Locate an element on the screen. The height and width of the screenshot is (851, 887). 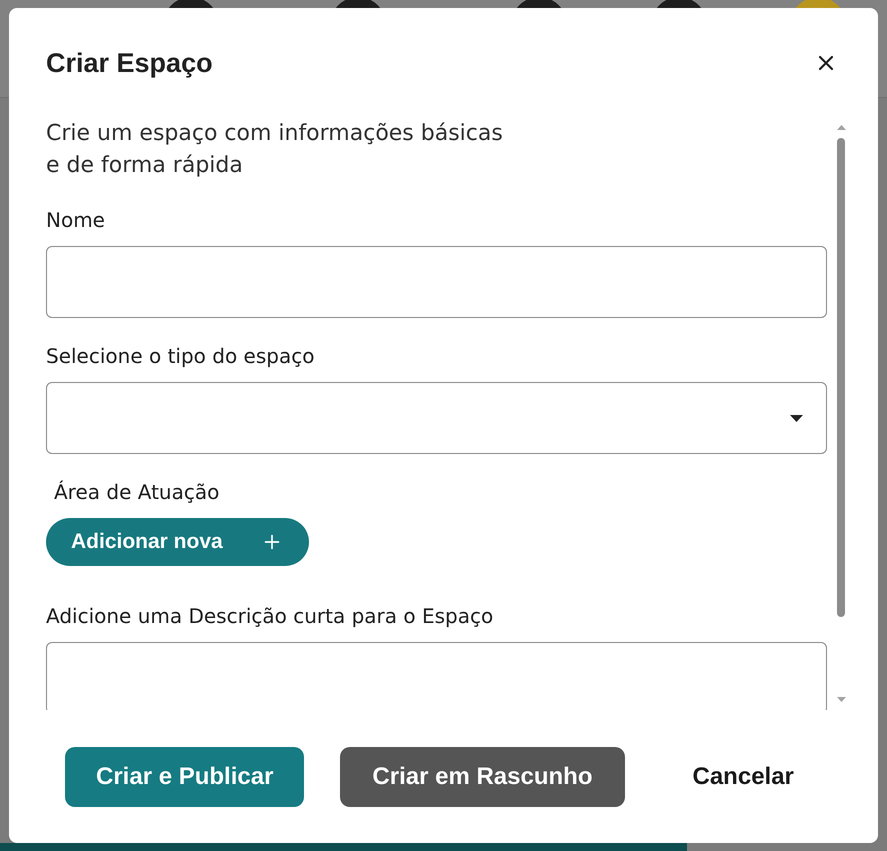
scrollbar-thumb is located at coordinates (841, 377).